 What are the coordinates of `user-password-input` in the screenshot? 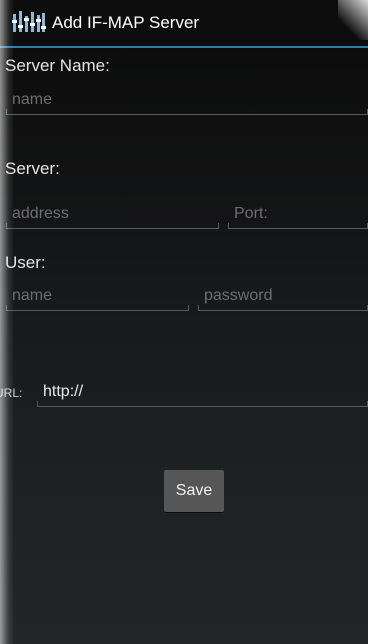 It's located at (283, 296).